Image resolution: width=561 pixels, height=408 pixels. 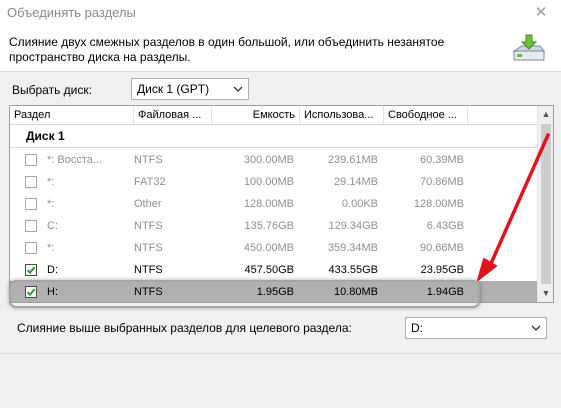 What do you see at coordinates (441, 160) in the screenshot?
I see `cell-free: 60.39MB` at bounding box center [441, 160].